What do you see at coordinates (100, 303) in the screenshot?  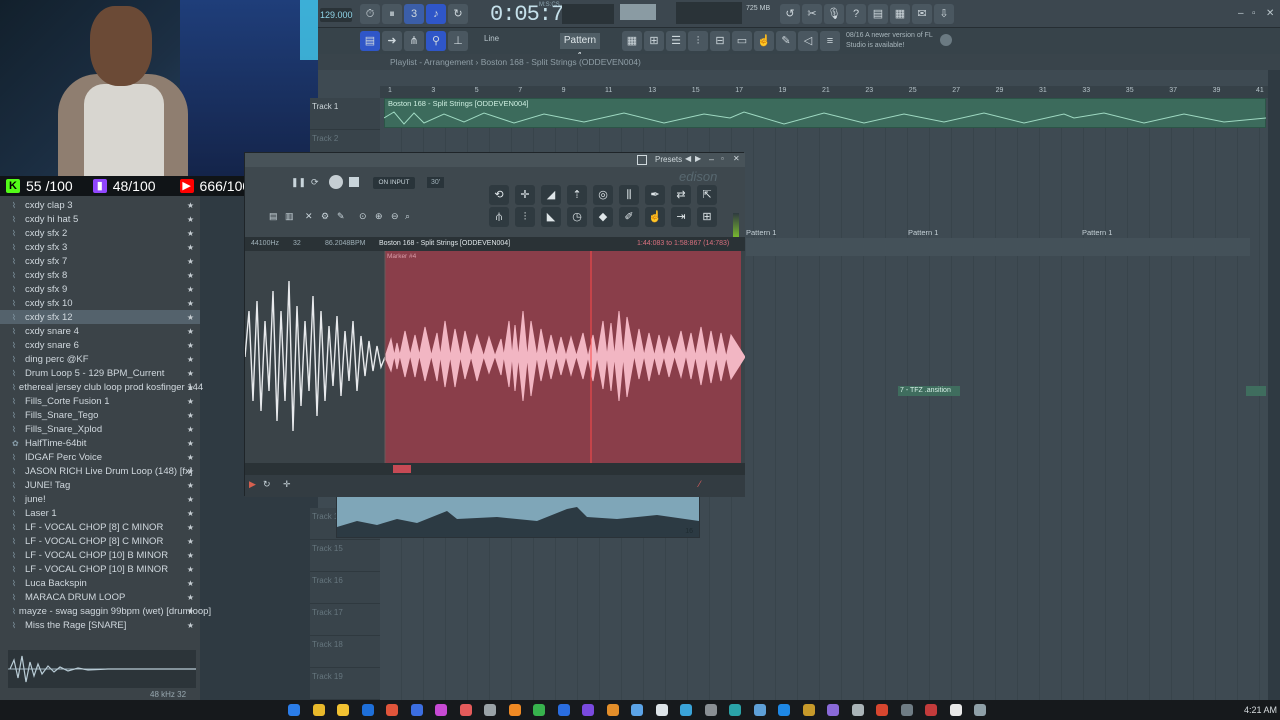 I see `browser-item: ⌇ cxdy sfx 10 ★` at bounding box center [100, 303].